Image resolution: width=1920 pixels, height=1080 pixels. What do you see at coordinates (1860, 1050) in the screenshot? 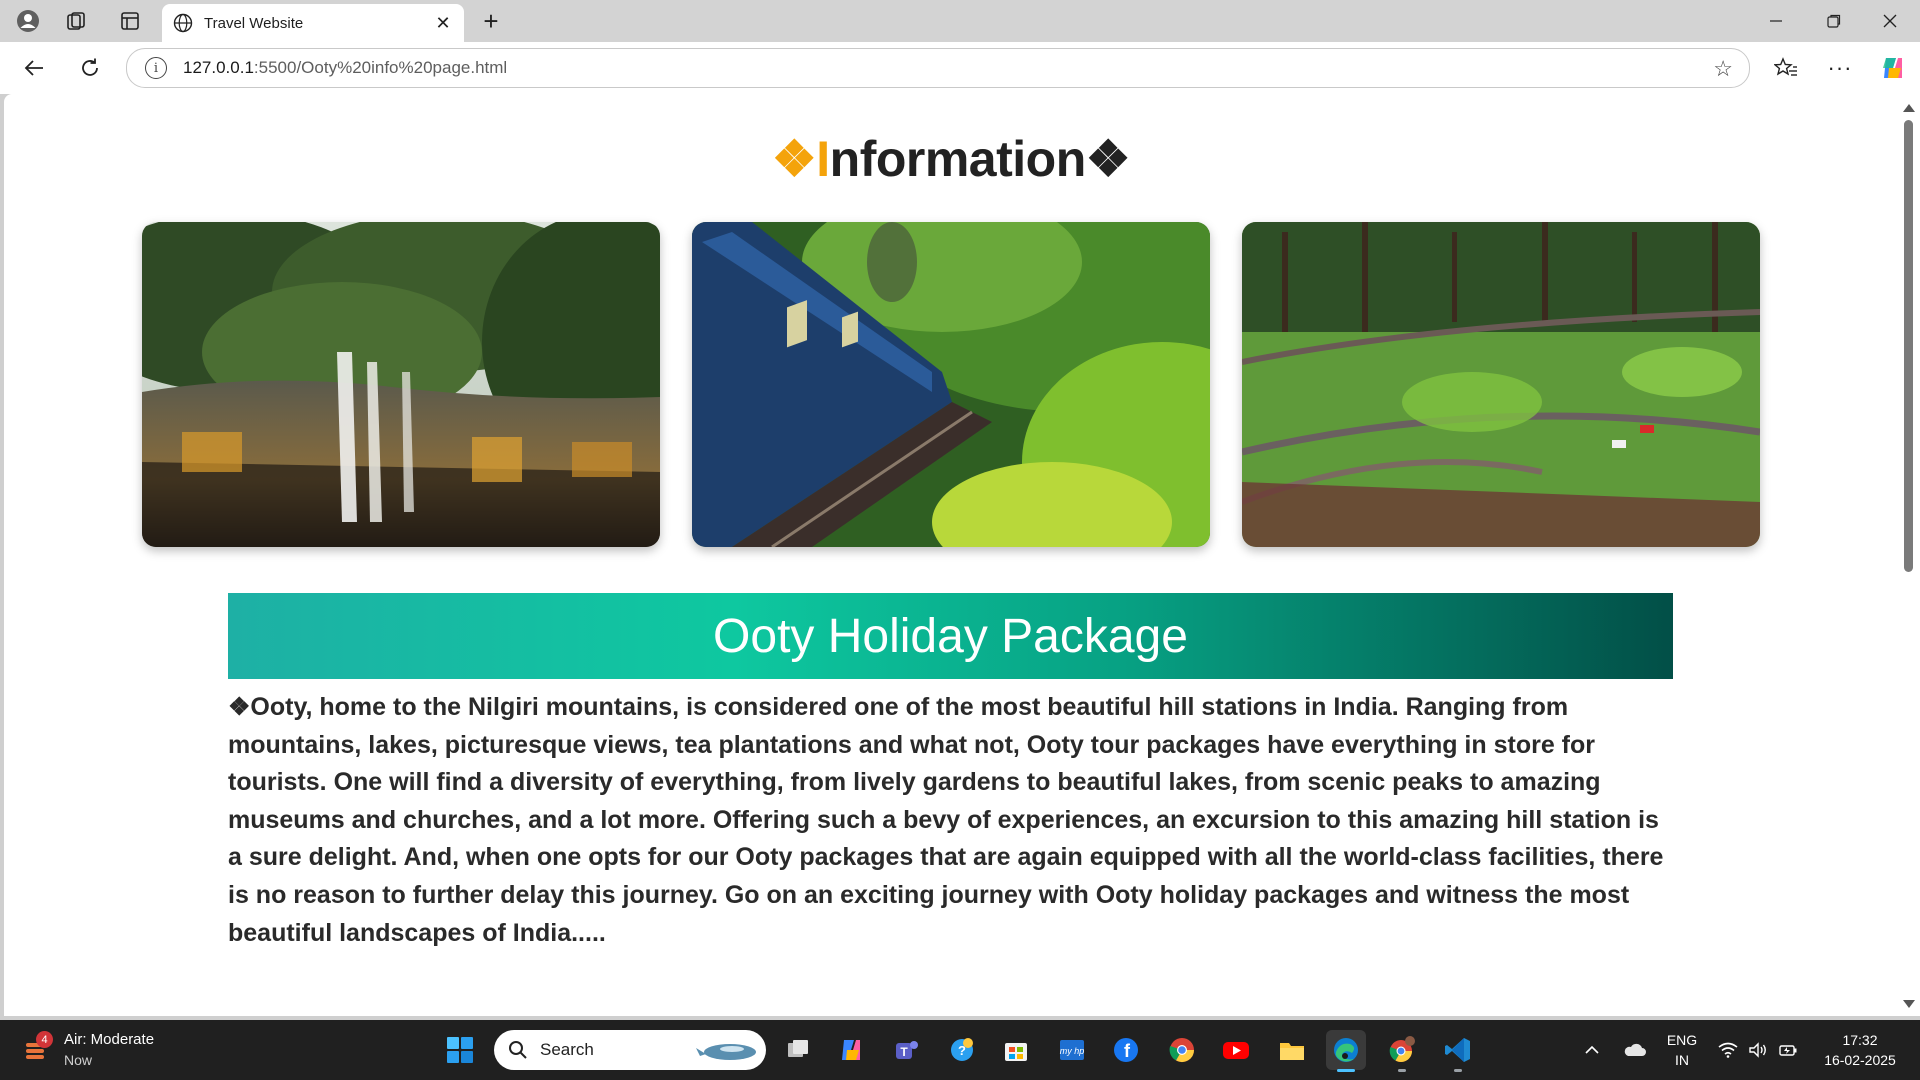
I see `system-clock: 17:32 16-02-2025` at bounding box center [1860, 1050].